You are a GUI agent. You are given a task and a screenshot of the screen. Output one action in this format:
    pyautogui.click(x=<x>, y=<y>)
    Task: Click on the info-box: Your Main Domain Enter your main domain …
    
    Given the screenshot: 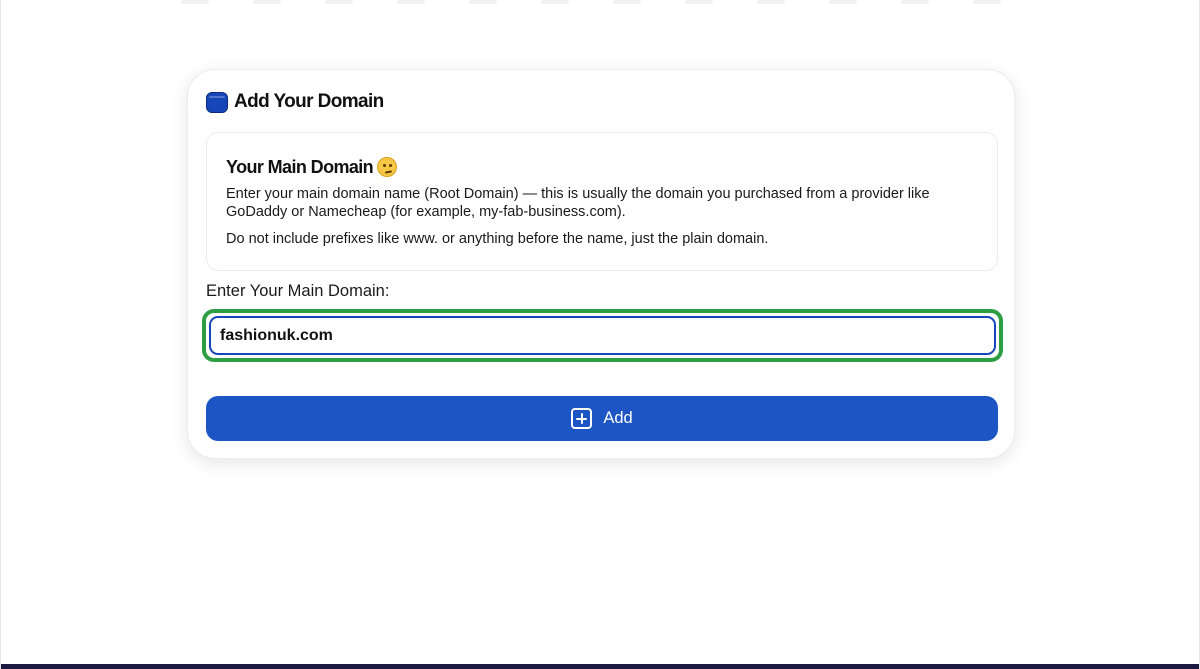 What is the action you would take?
    pyautogui.click(x=602, y=201)
    